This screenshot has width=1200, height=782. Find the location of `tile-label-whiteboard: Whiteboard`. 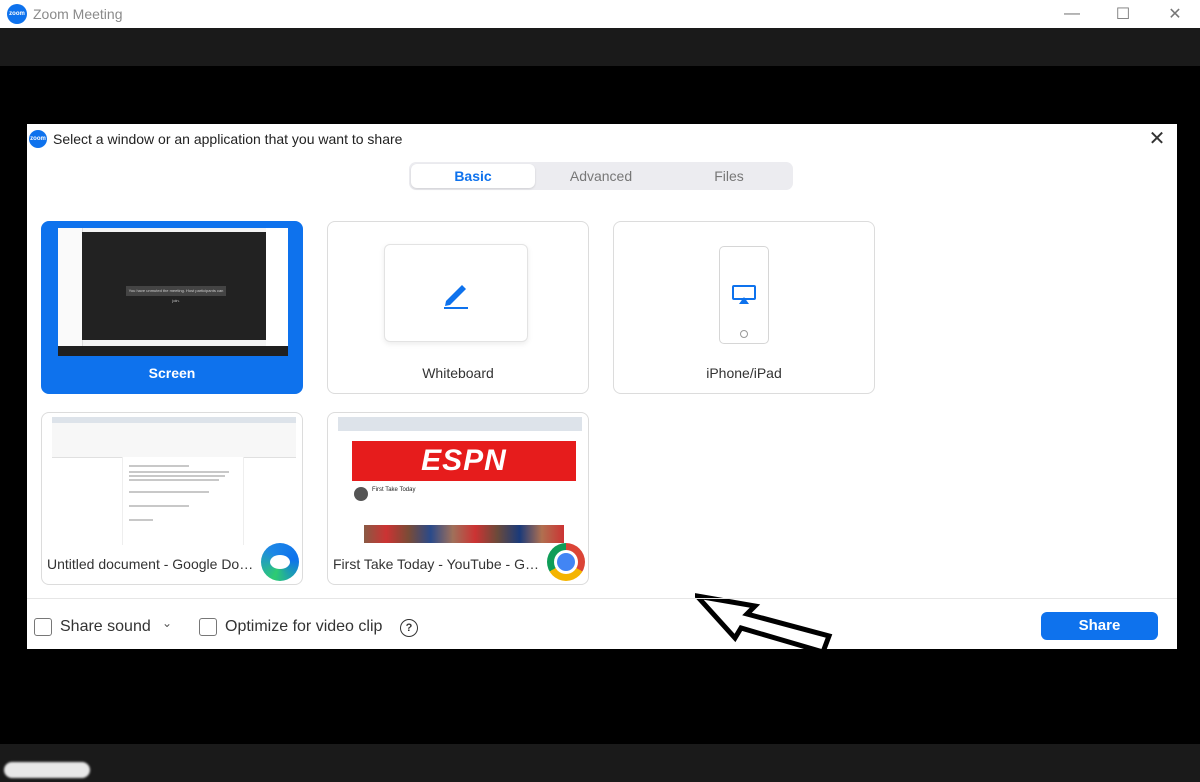

tile-label-whiteboard: Whiteboard is located at coordinates (458, 373).